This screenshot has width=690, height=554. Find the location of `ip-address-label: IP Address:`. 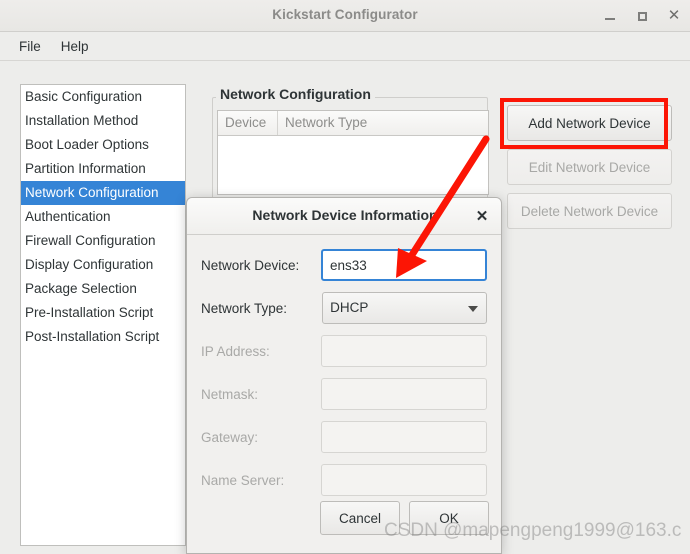

ip-address-label: IP Address: is located at coordinates (235, 351).